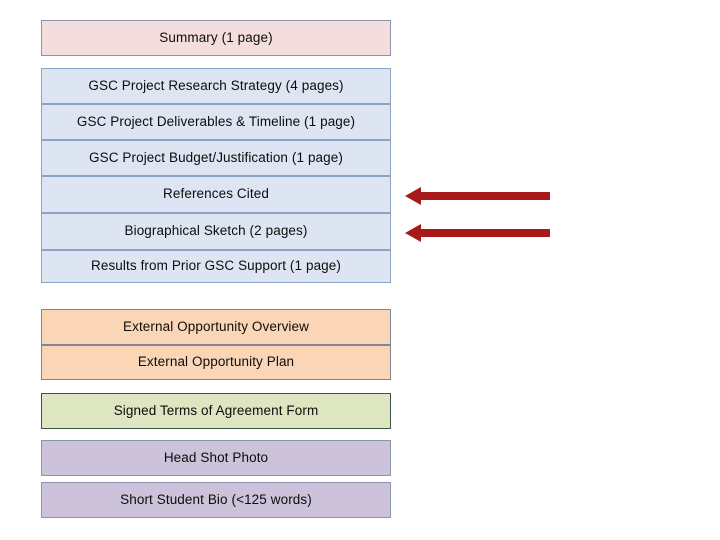  What do you see at coordinates (216, 362) in the screenshot?
I see `box-external-opportunity-plan: External Opportunity Plan` at bounding box center [216, 362].